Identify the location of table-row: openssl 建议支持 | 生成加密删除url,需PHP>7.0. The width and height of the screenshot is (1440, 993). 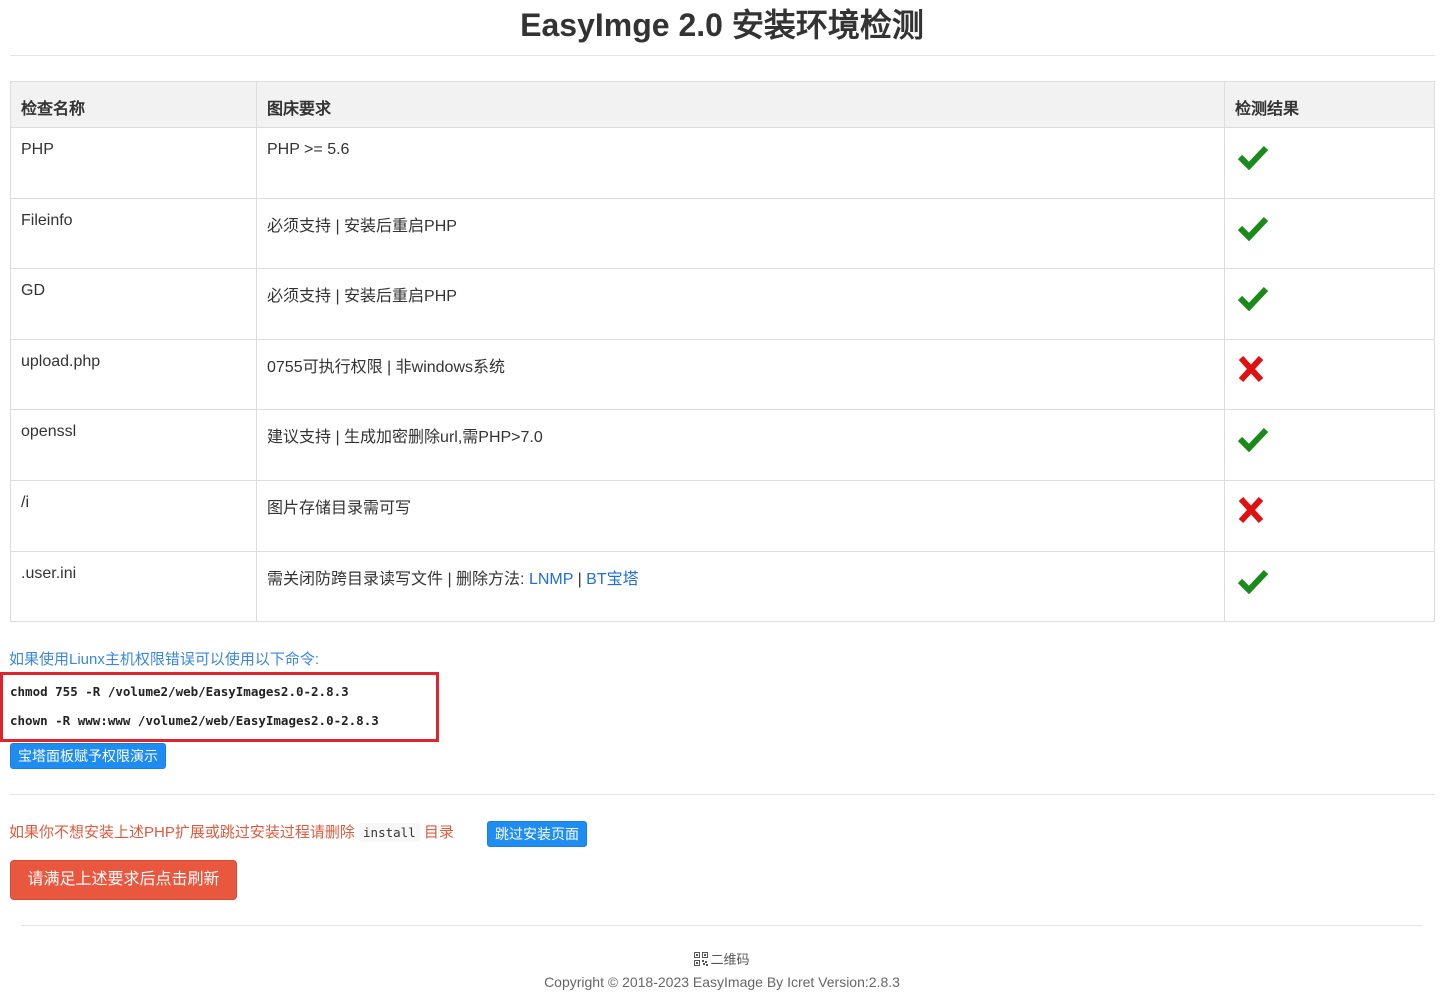
(722, 445).